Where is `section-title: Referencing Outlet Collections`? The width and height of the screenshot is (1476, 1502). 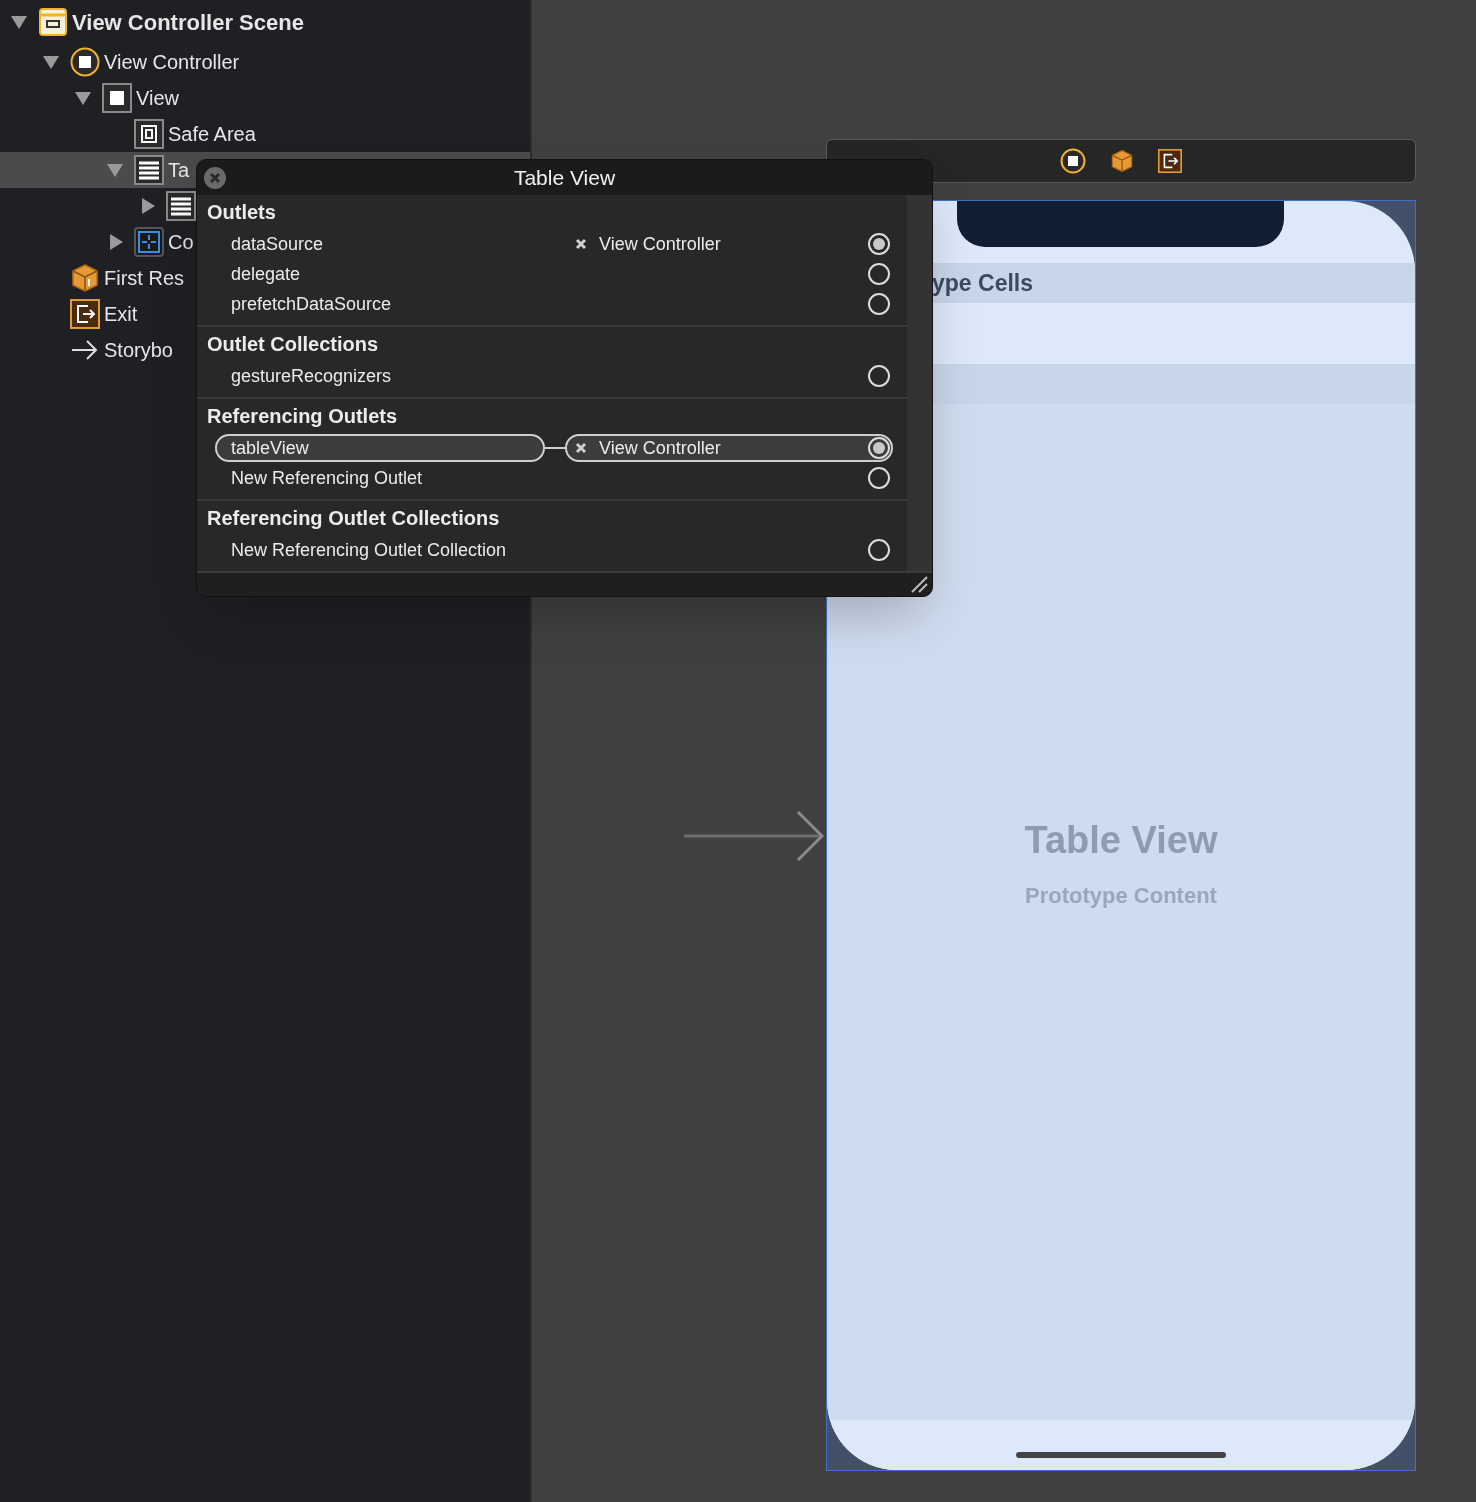
section-title: Referencing Outlet Collections is located at coordinates (353, 518).